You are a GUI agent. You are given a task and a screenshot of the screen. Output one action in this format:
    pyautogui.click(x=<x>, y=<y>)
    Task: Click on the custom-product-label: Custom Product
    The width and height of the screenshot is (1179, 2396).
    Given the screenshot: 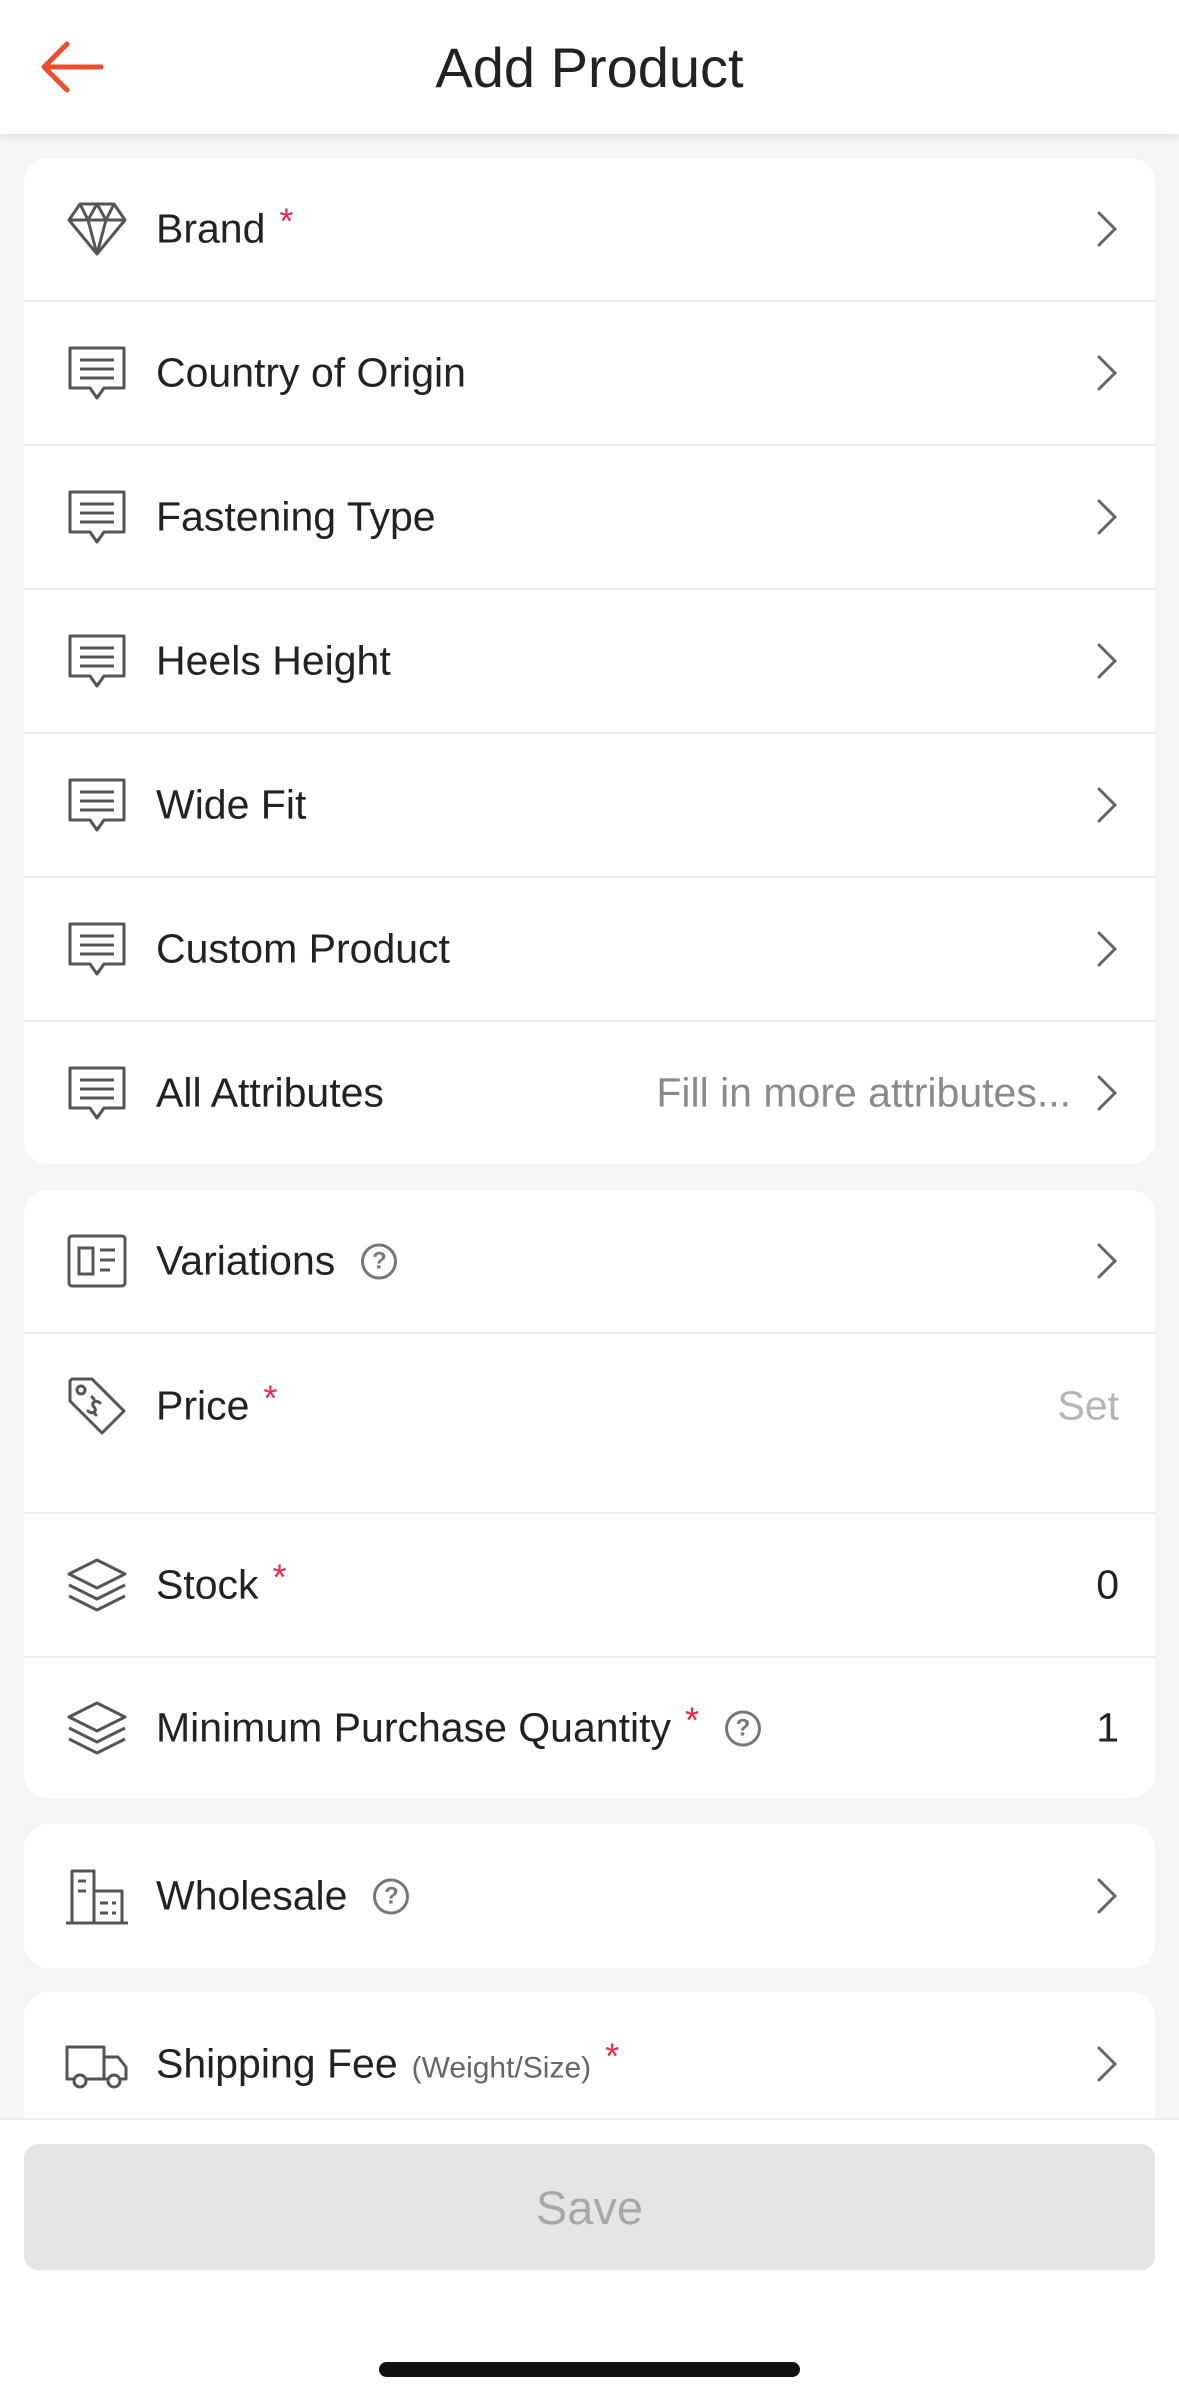 What is the action you would take?
    pyautogui.click(x=303, y=948)
    